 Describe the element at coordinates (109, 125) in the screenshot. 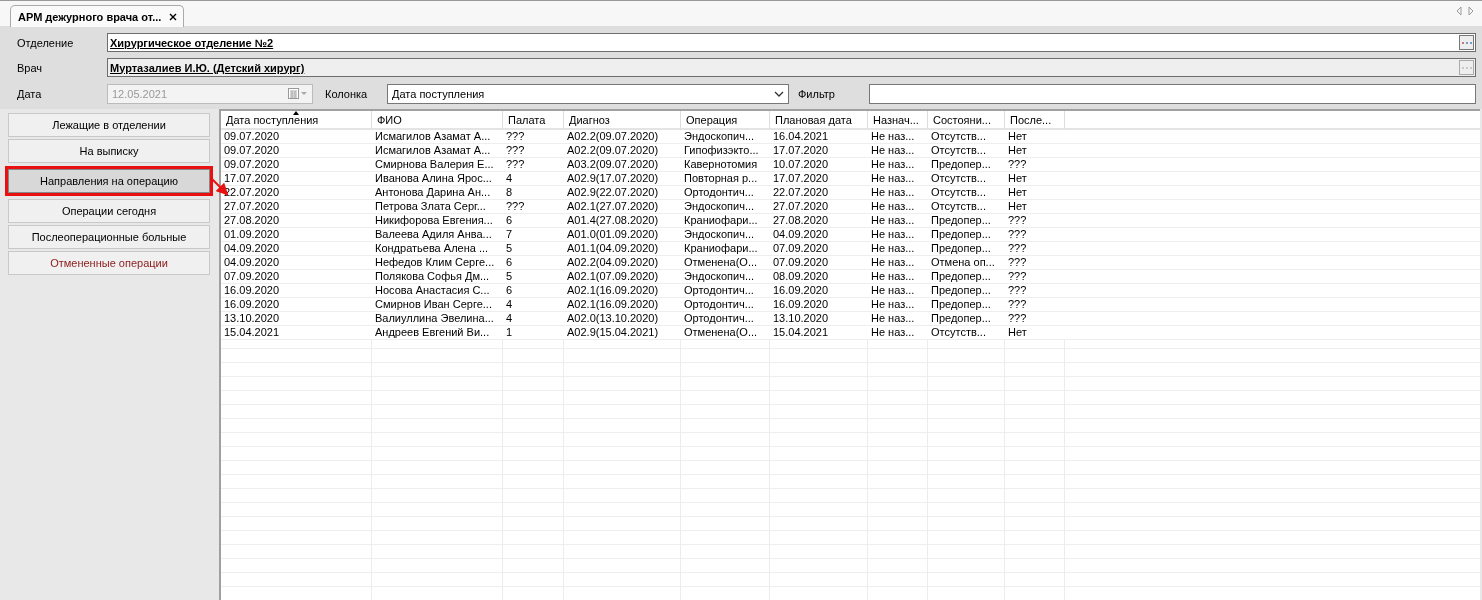

I see `nav-button: Лежащие в отделении` at that location.